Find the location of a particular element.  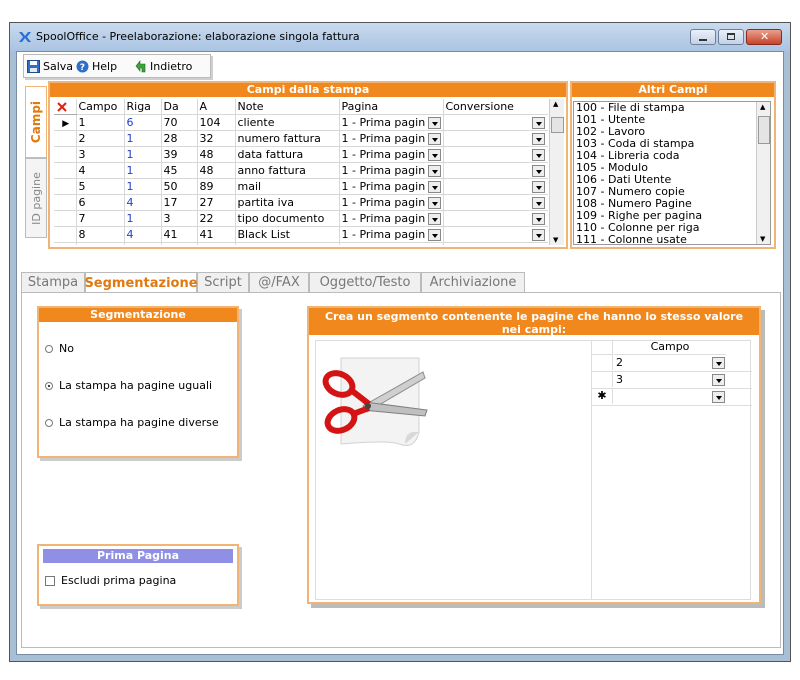

cell-da: 39 is located at coordinates (179, 154).